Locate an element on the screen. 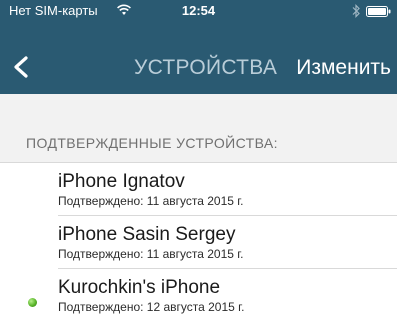 This screenshot has height=321, width=397. status-bar: Нет SIM-карты 12:54 is located at coordinates (198, 11).